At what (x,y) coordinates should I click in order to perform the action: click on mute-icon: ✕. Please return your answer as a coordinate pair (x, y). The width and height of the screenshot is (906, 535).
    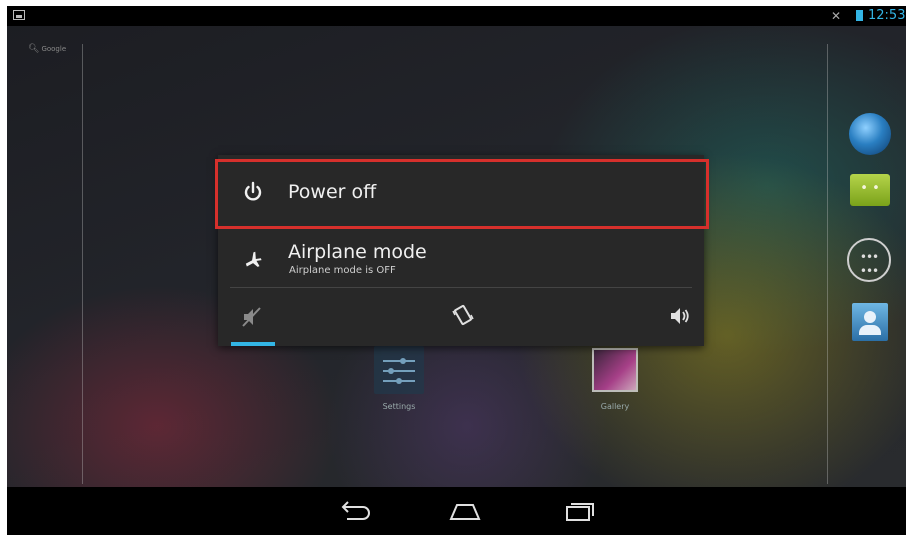
    Looking at the image, I should click on (836, 16).